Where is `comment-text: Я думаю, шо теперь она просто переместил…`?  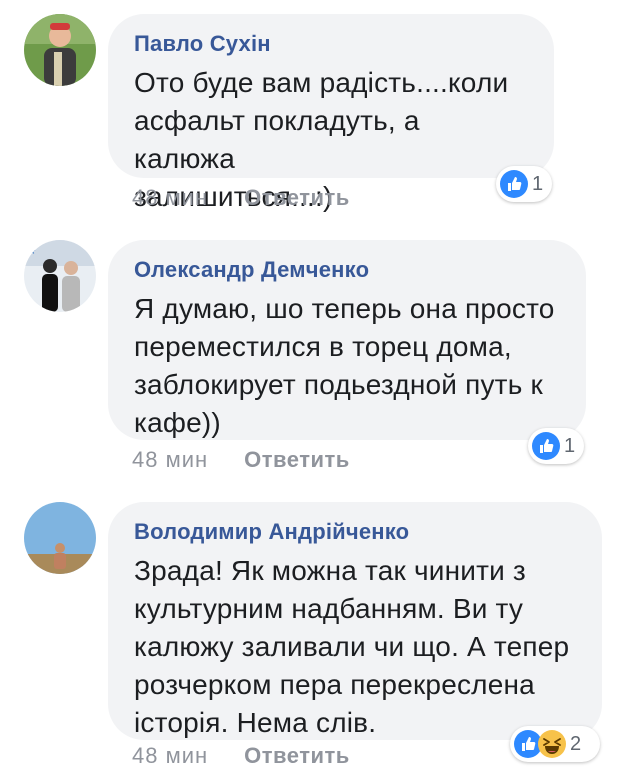 comment-text: Я думаю, шо теперь она просто переместил… is located at coordinates (347, 366).